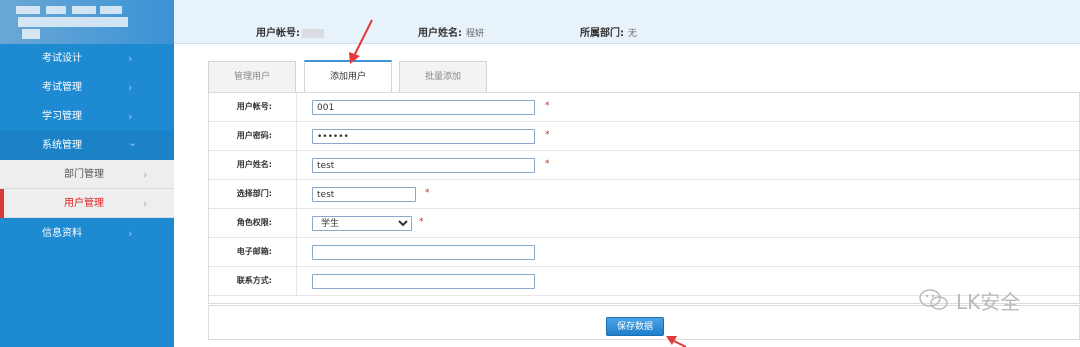 The width and height of the screenshot is (1080, 347). I want to click on sidebar-item-user-manage: 用户管理 ›, so click(87, 203).